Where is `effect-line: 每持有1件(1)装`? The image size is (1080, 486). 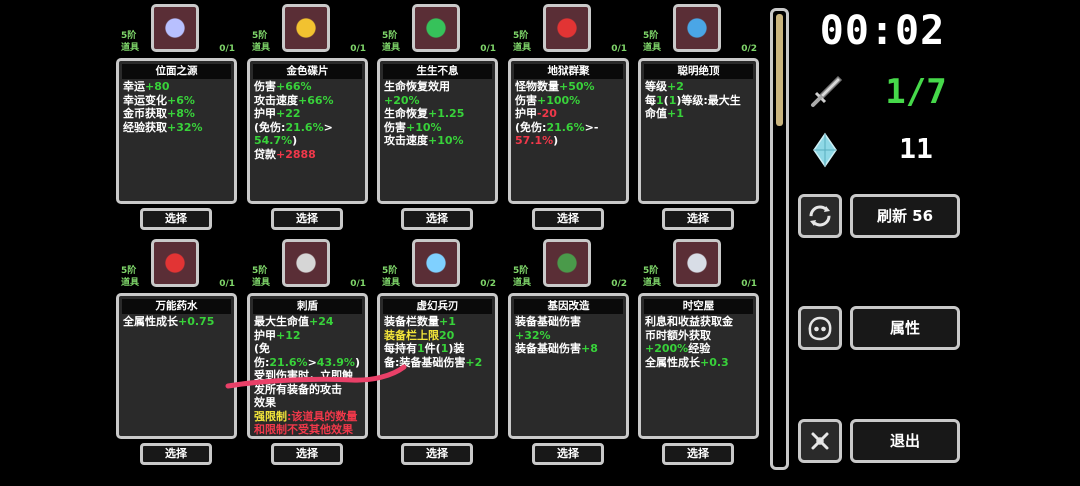
effect-line: 每持有1件(1)装 is located at coordinates (437, 349).